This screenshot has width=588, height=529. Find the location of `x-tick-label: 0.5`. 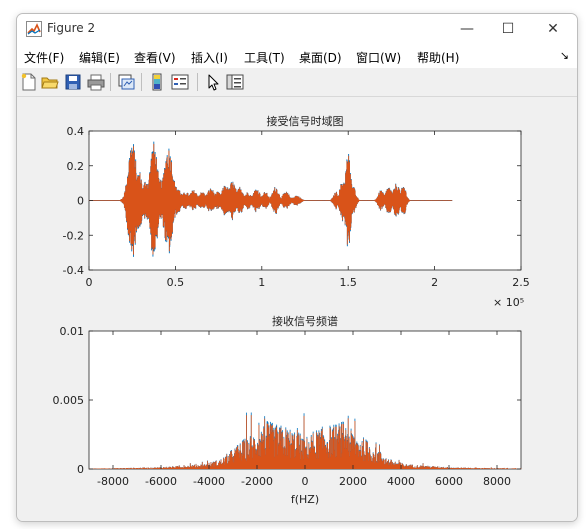

x-tick-label: 0.5 is located at coordinates (176, 282).